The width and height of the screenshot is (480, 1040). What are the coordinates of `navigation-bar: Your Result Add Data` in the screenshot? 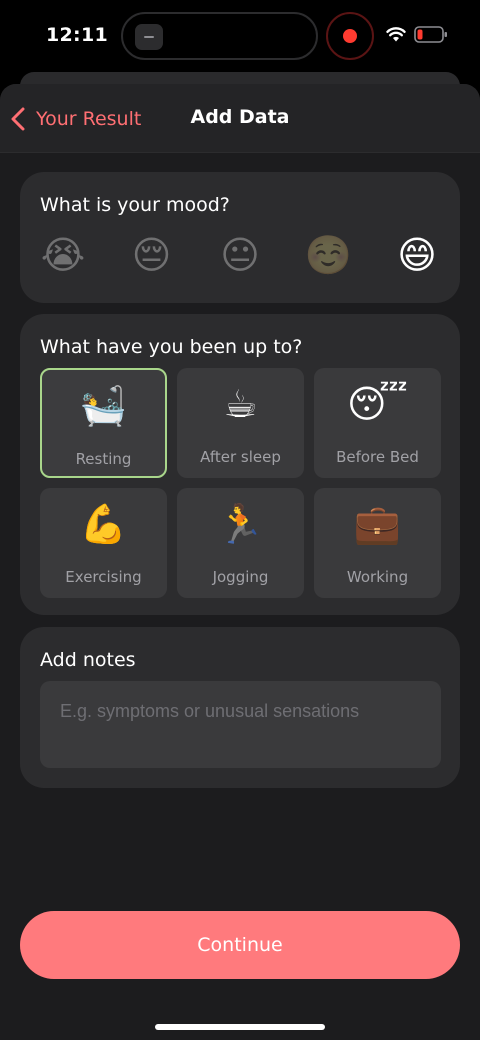 It's located at (240, 118).